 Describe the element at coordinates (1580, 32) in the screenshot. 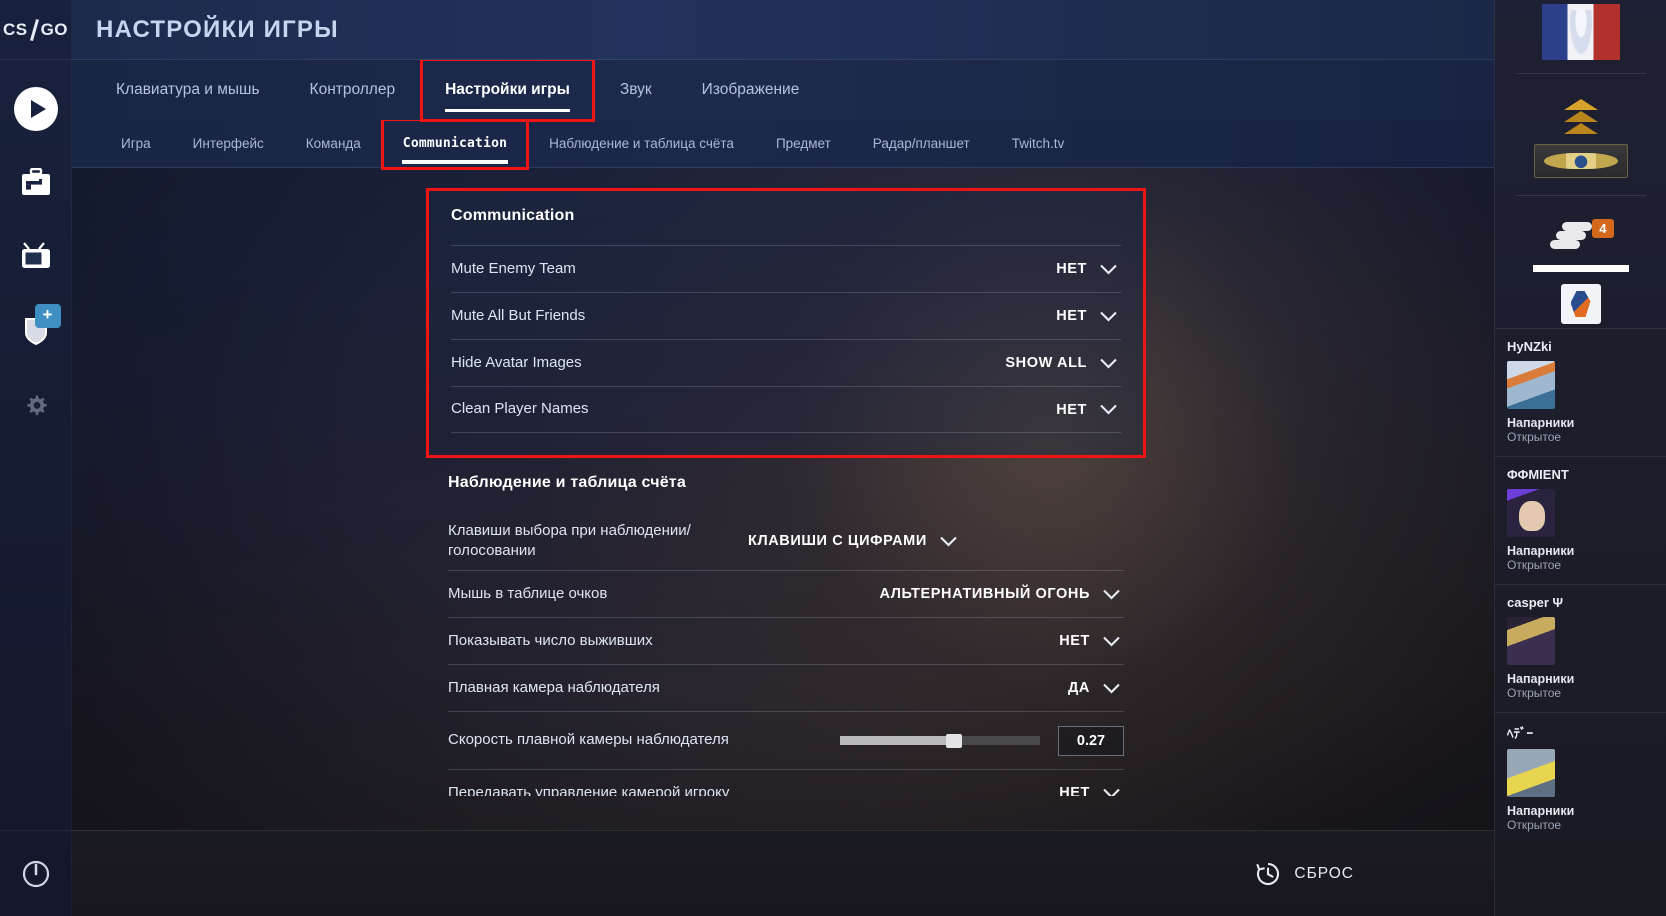

I see `player-banner-image` at that location.